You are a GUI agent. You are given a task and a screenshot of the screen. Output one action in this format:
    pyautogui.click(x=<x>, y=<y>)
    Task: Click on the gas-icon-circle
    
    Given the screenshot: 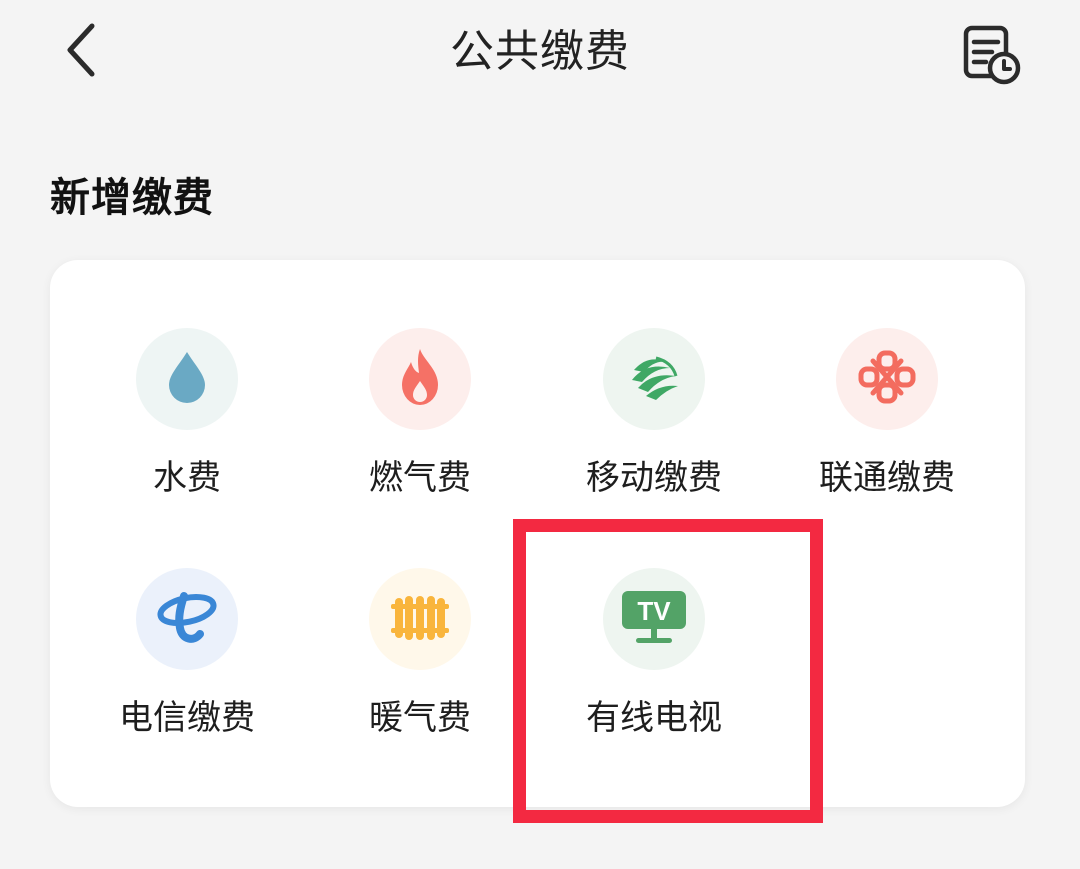 What is the action you would take?
    pyautogui.click(x=420, y=379)
    